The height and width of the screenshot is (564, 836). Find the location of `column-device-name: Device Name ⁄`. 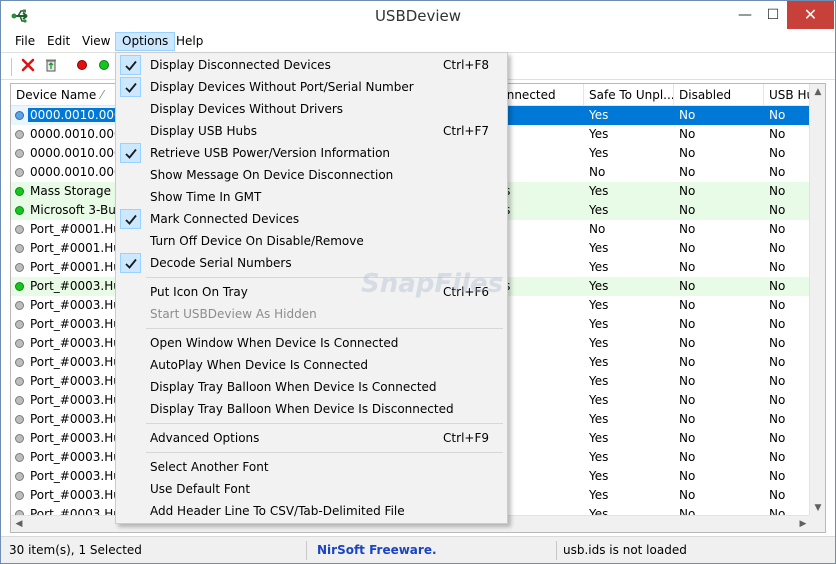

column-device-name: Device Name ⁄ is located at coordinates (67, 95).